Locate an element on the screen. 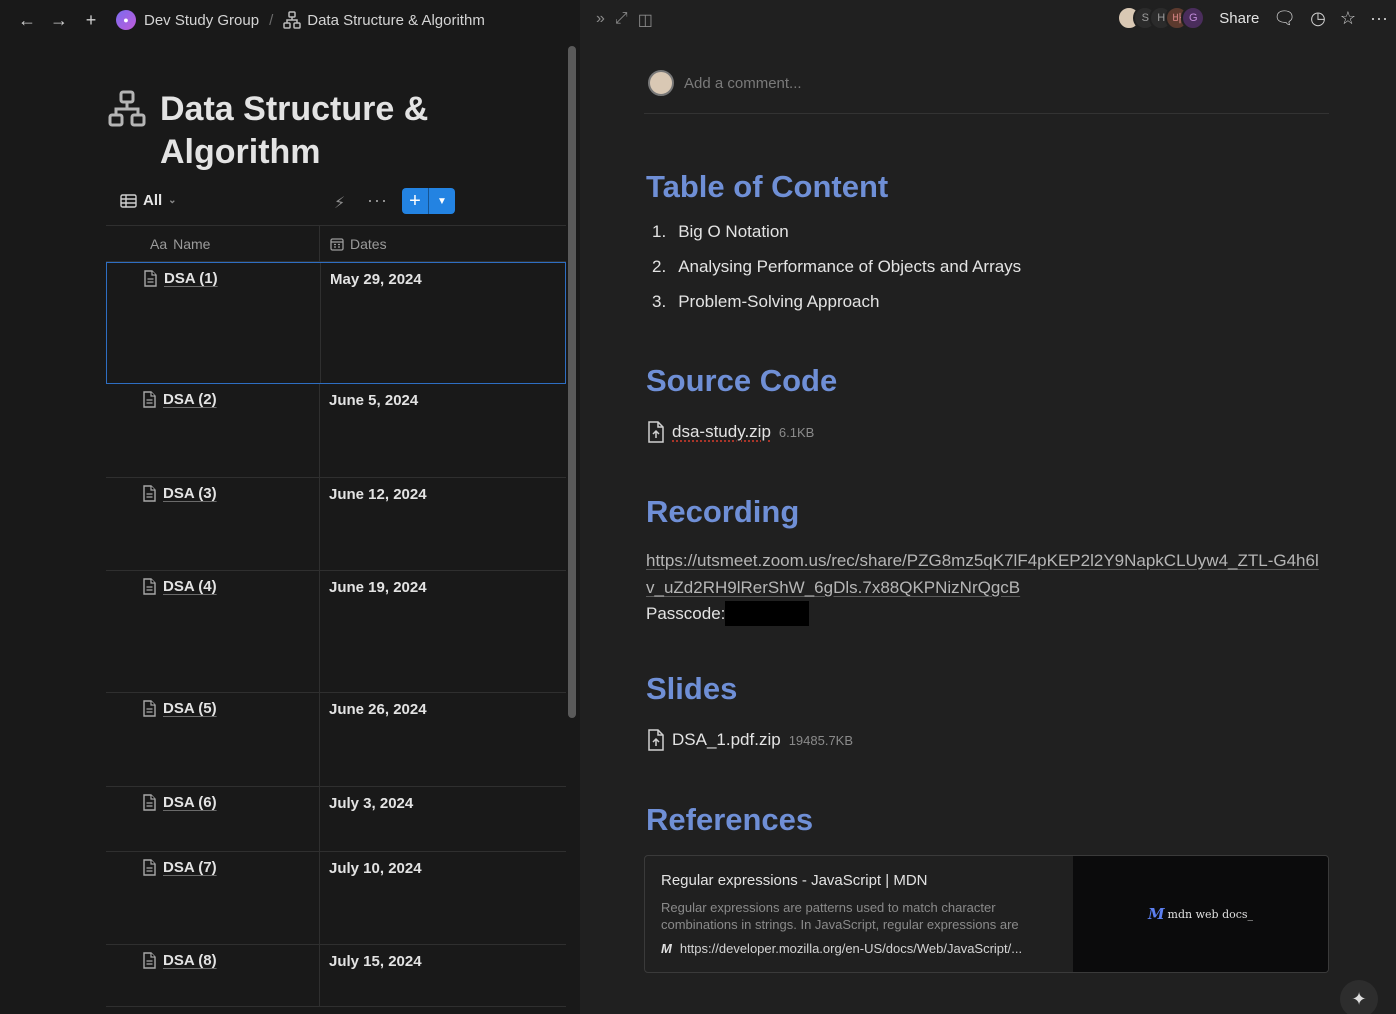 The image size is (1396, 1014). list-item: 3. Problem-Solving Approach is located at coordinates (836, 309).